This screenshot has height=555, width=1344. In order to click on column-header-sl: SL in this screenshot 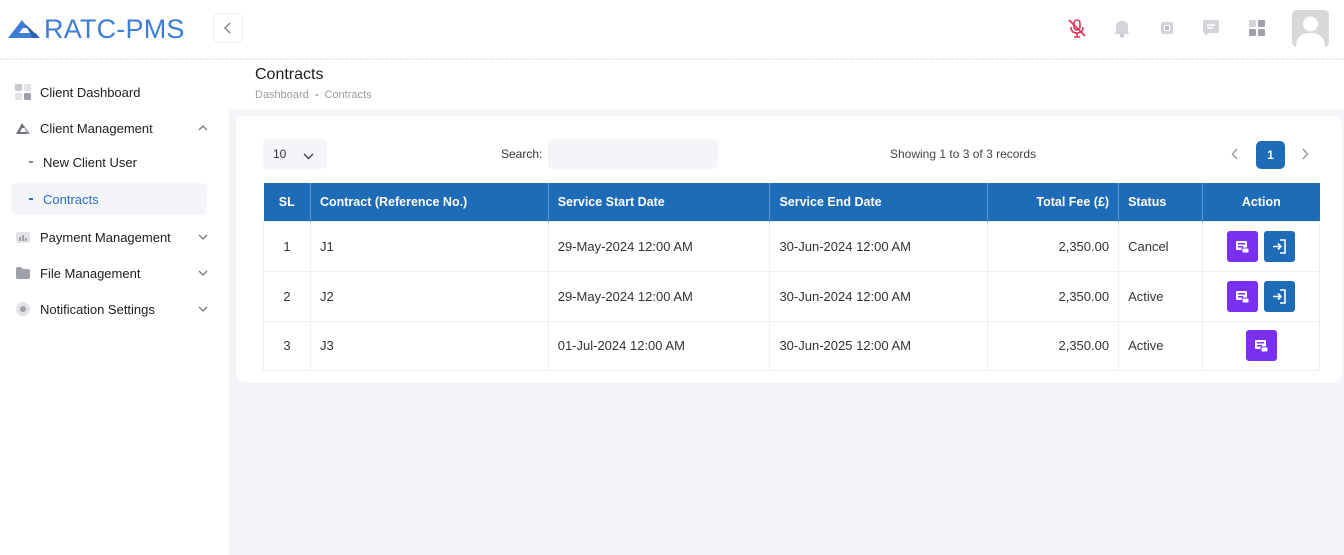, I will do `click(287, 202)`.